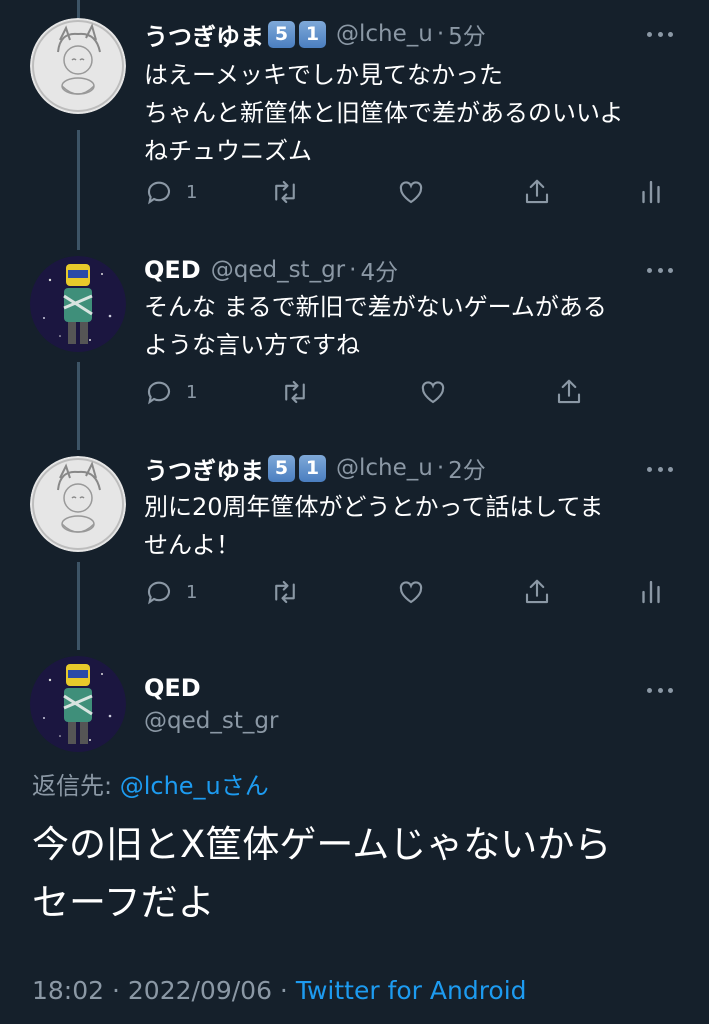 This screenshot has height=1024, width=709. Describe the element at coordinates (411, 990) in the screenshot. I see `source-link: Twitter for Android` at that location.